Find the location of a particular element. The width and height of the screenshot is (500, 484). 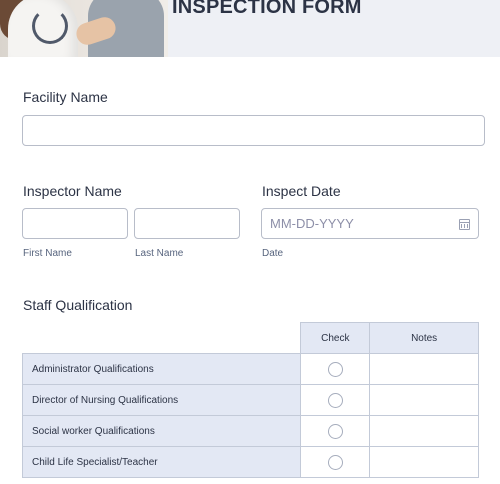

date-placeholder: MM-DD-YYYY is located at coordinates (312, 223).